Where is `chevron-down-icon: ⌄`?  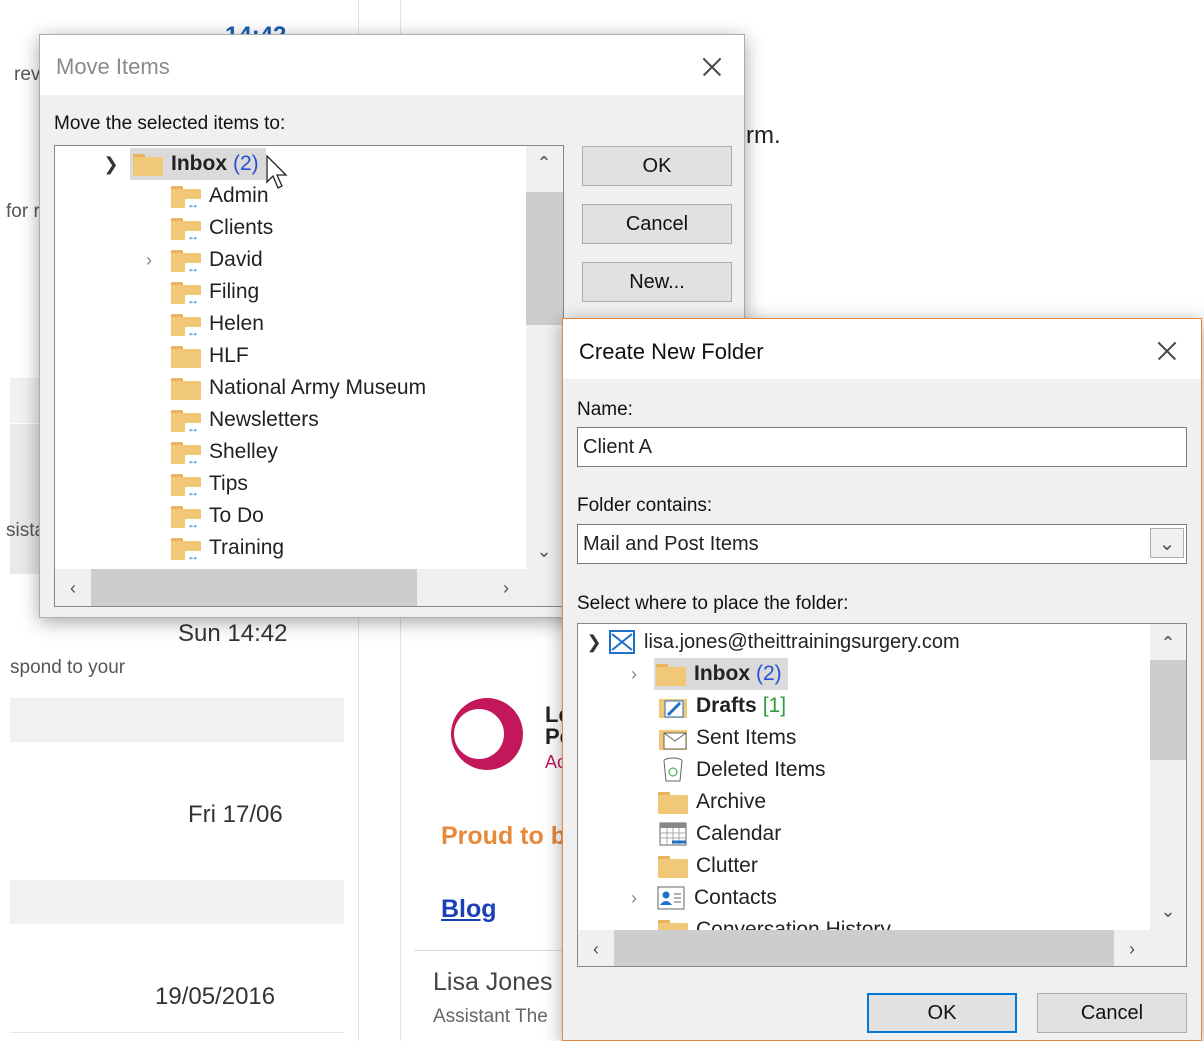 chevron-down-icon: ⌄ is located at coordinates (1167, 543).